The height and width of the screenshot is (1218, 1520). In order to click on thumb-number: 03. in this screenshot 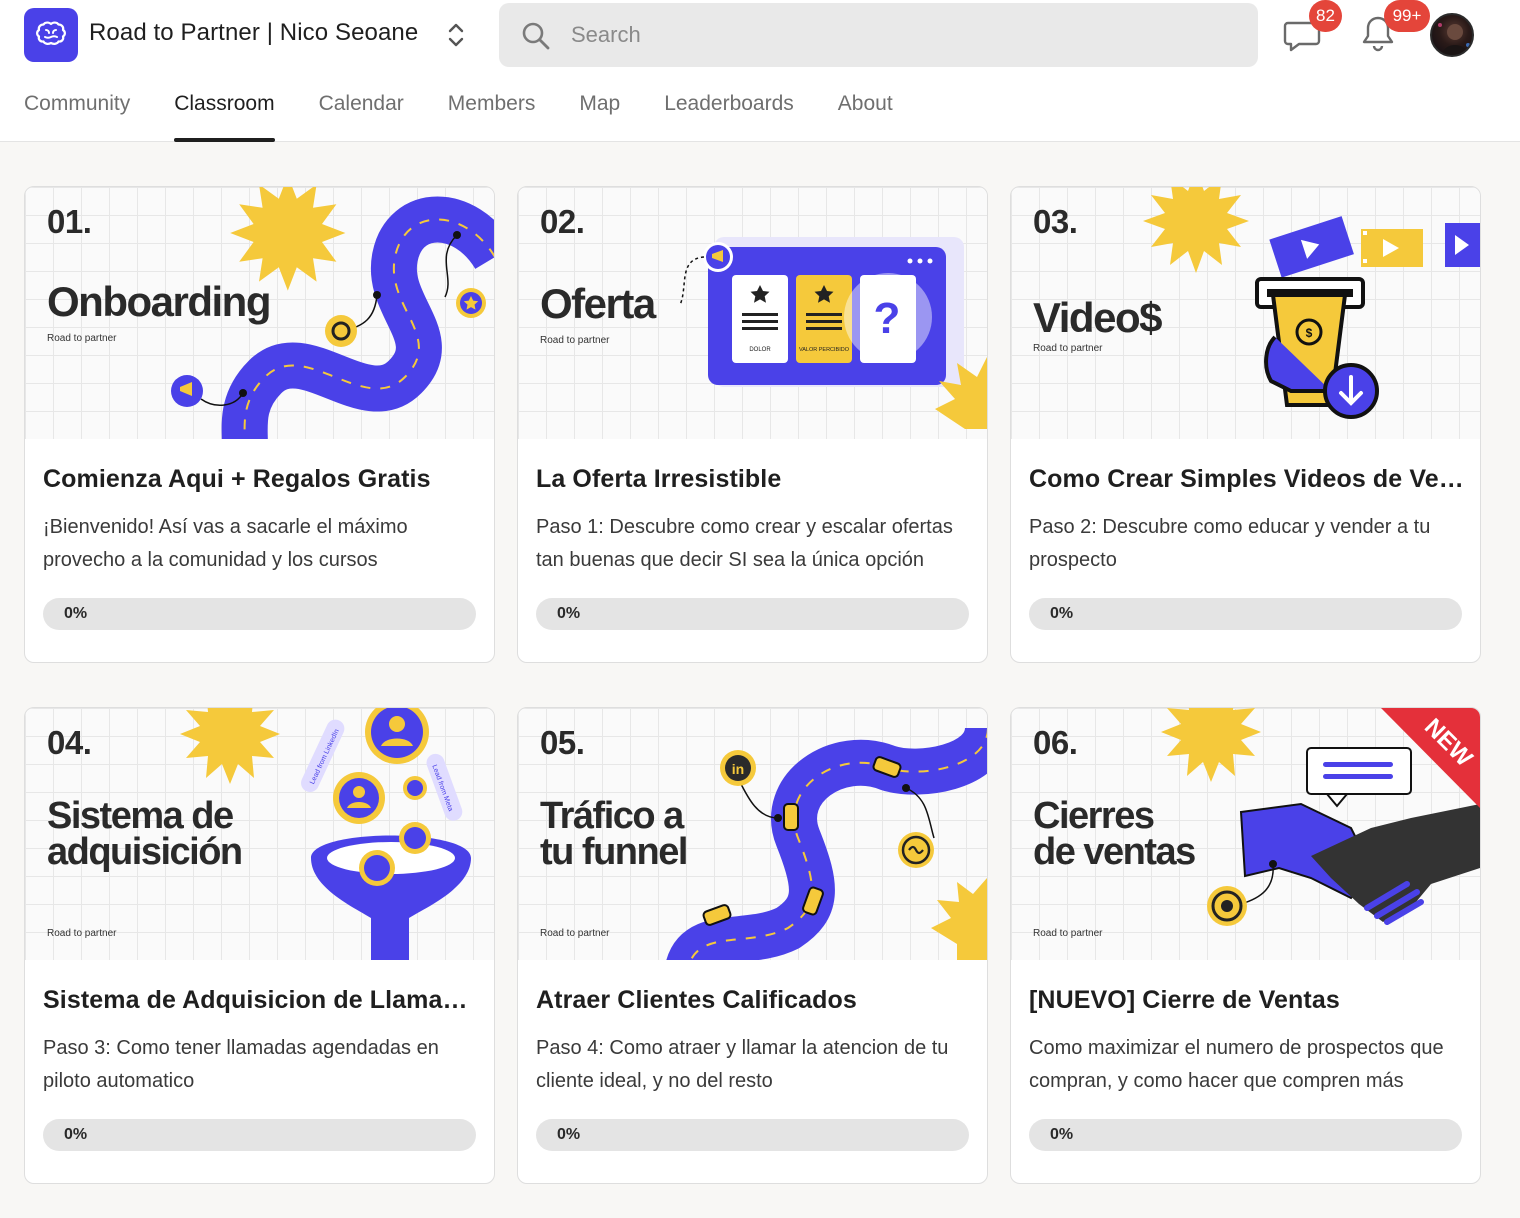, I will do `click(1055, 221)`.